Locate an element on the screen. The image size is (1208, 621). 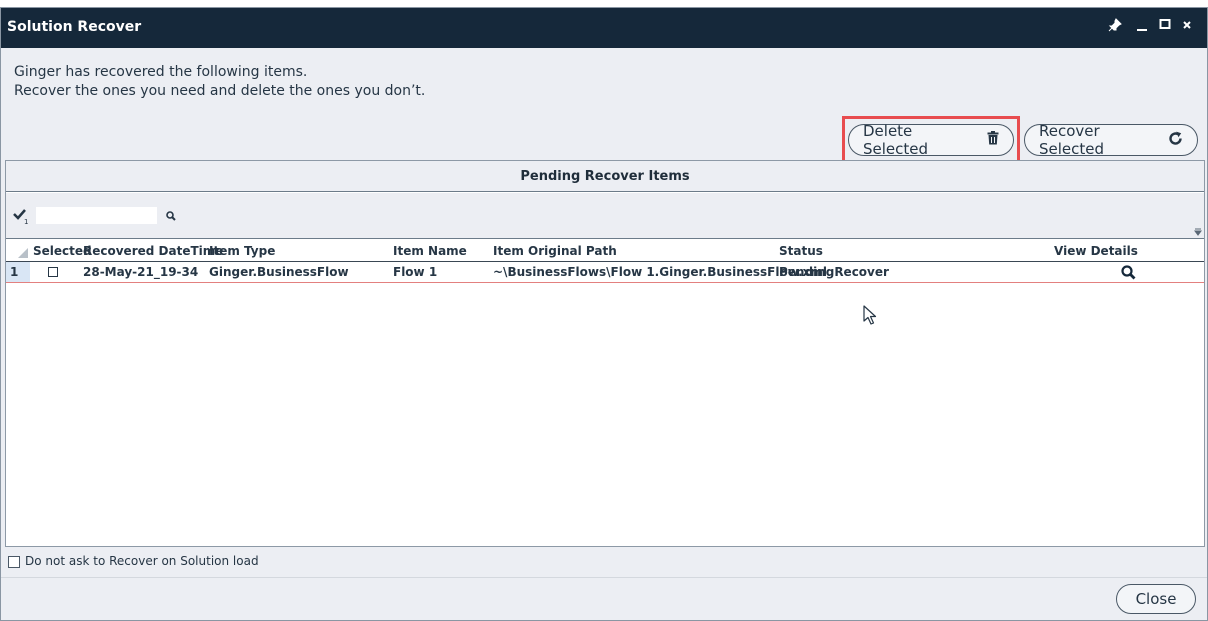
close-button: Close is located at coordinates (1156, 599).